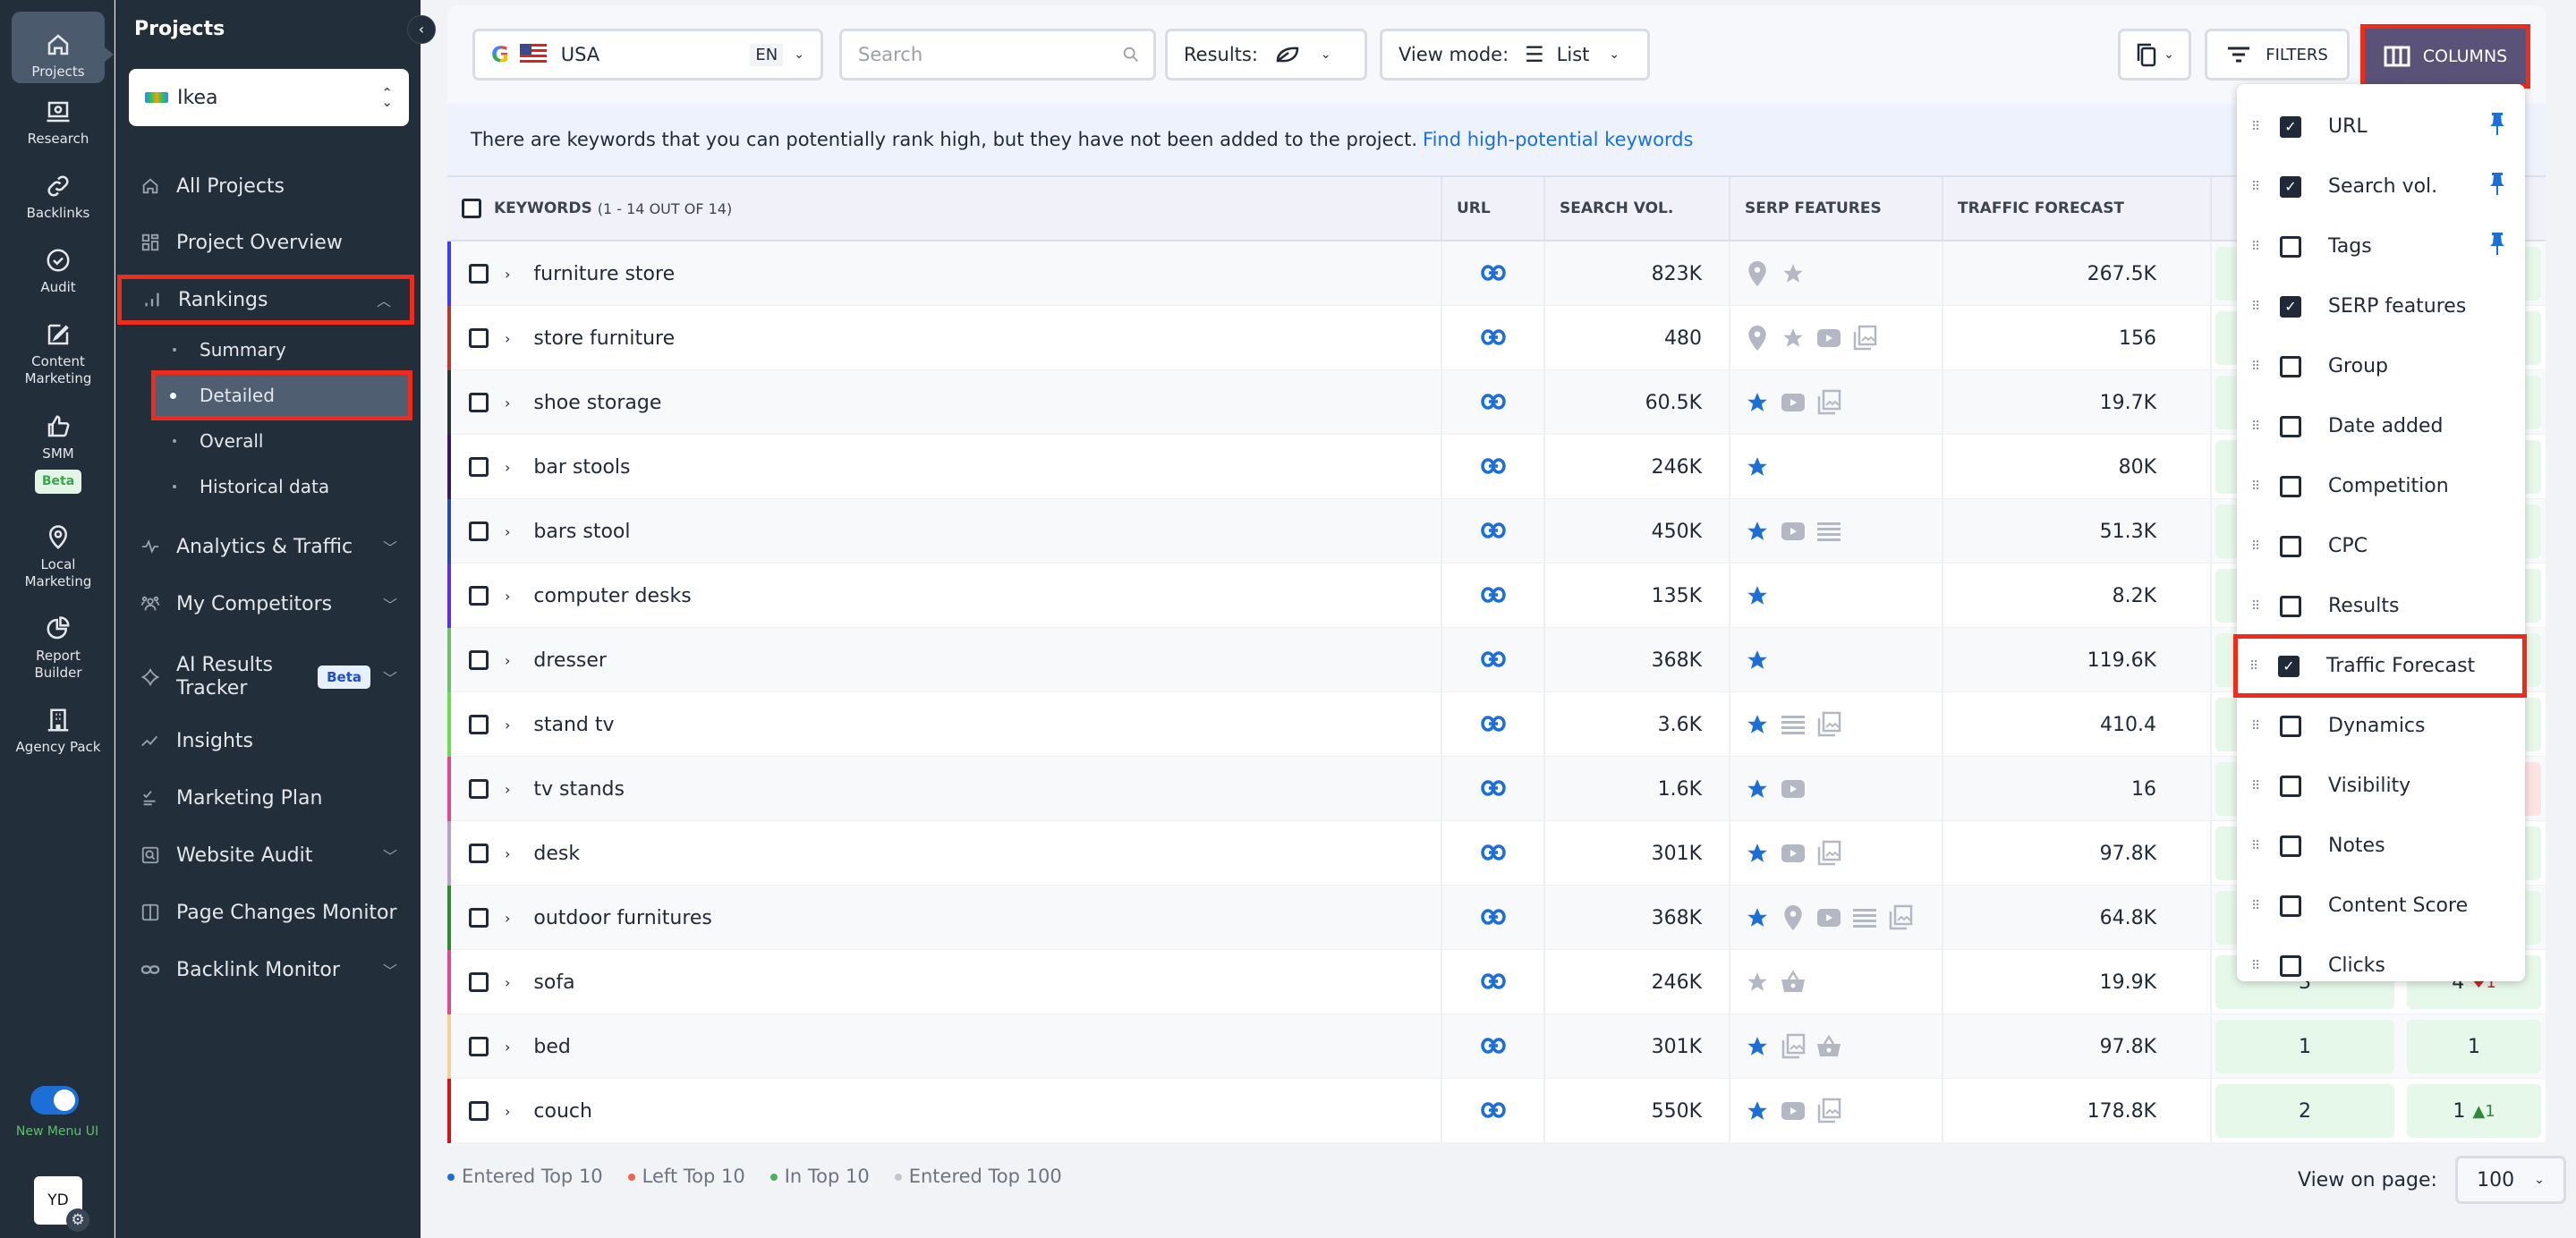  What do you see at coordinates (58, 453) in the screenshot?
I see `rail-item-smm: SMM Beta` at bounding box center [58, 453].